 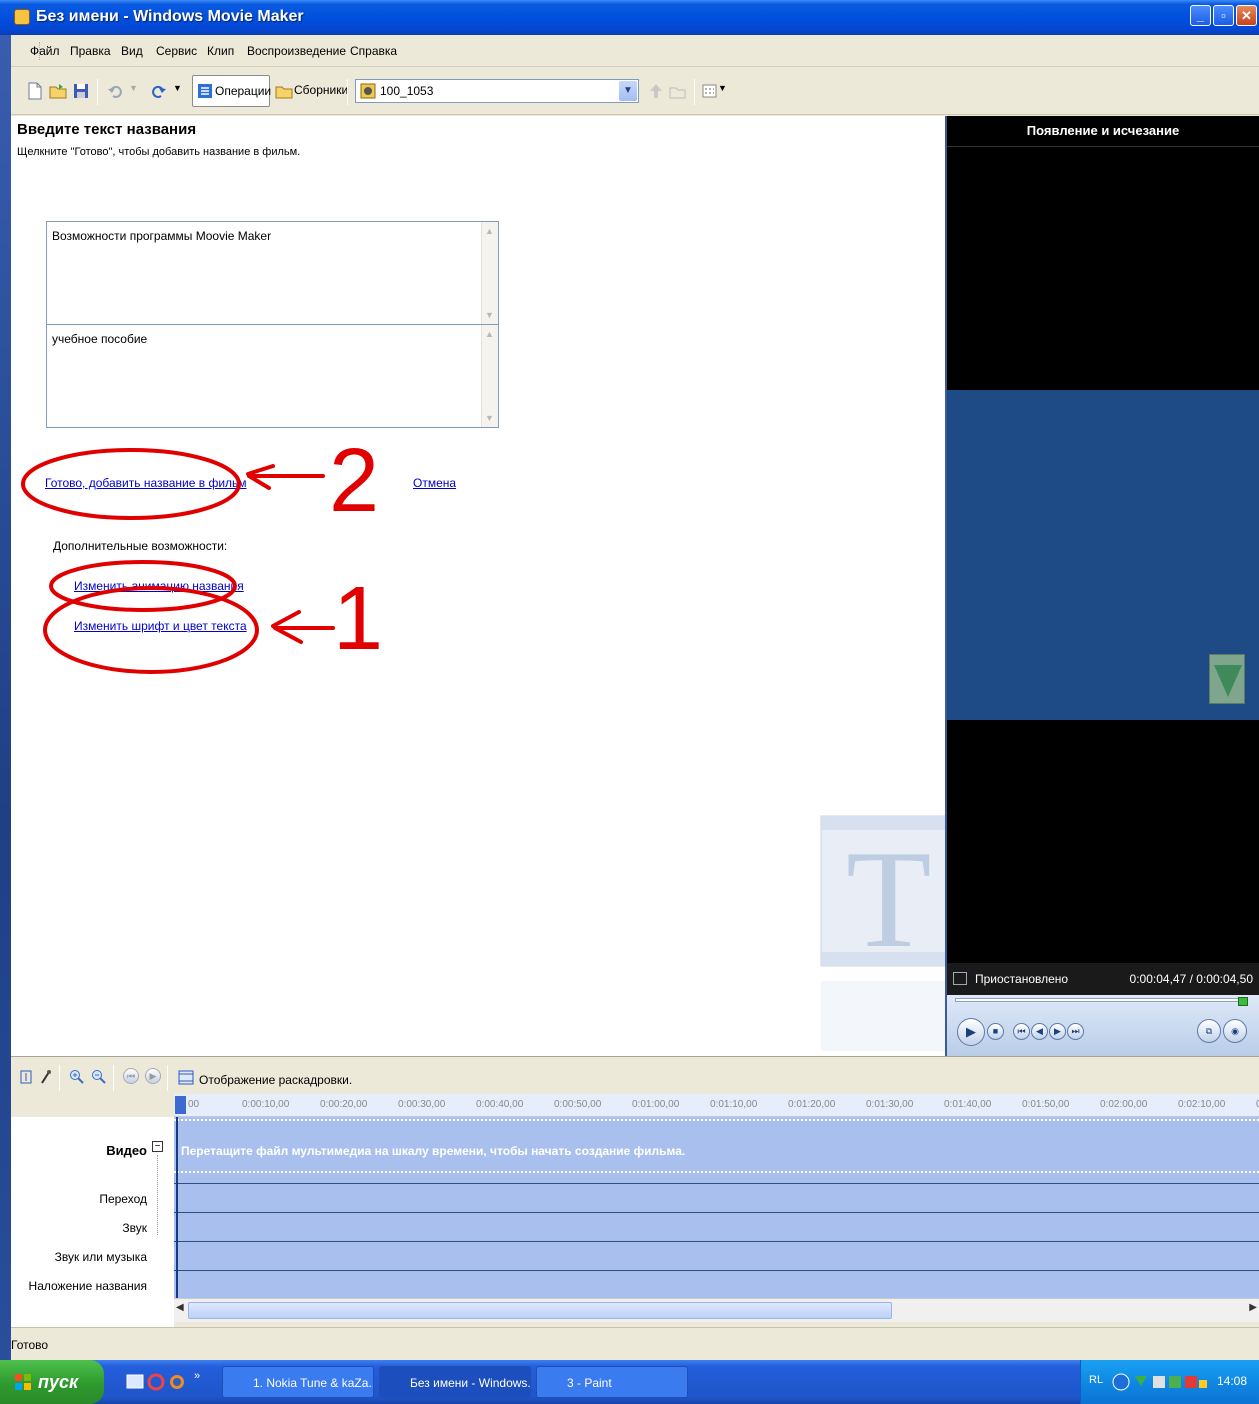 I want to click on system-tray: RL 14:08, so click(x=1169, y=1382).